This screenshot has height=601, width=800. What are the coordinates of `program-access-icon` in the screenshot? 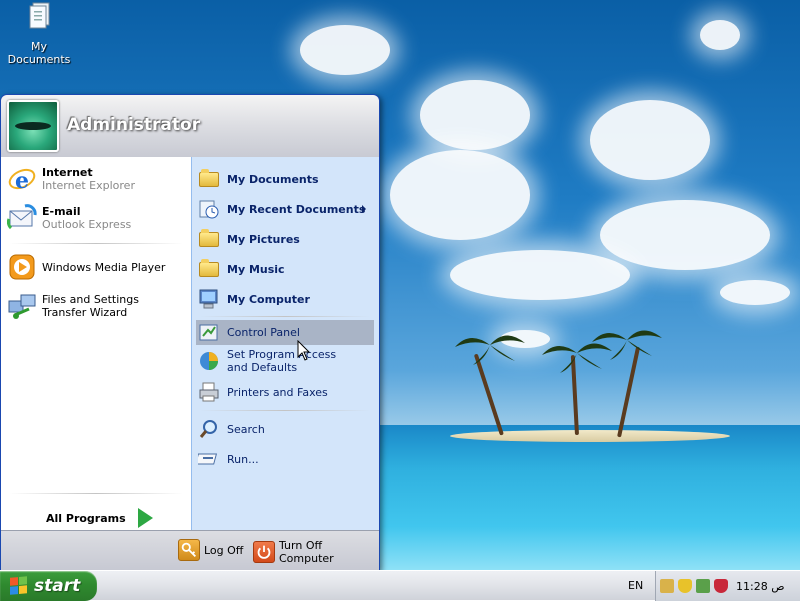 It's located at (209, 361).